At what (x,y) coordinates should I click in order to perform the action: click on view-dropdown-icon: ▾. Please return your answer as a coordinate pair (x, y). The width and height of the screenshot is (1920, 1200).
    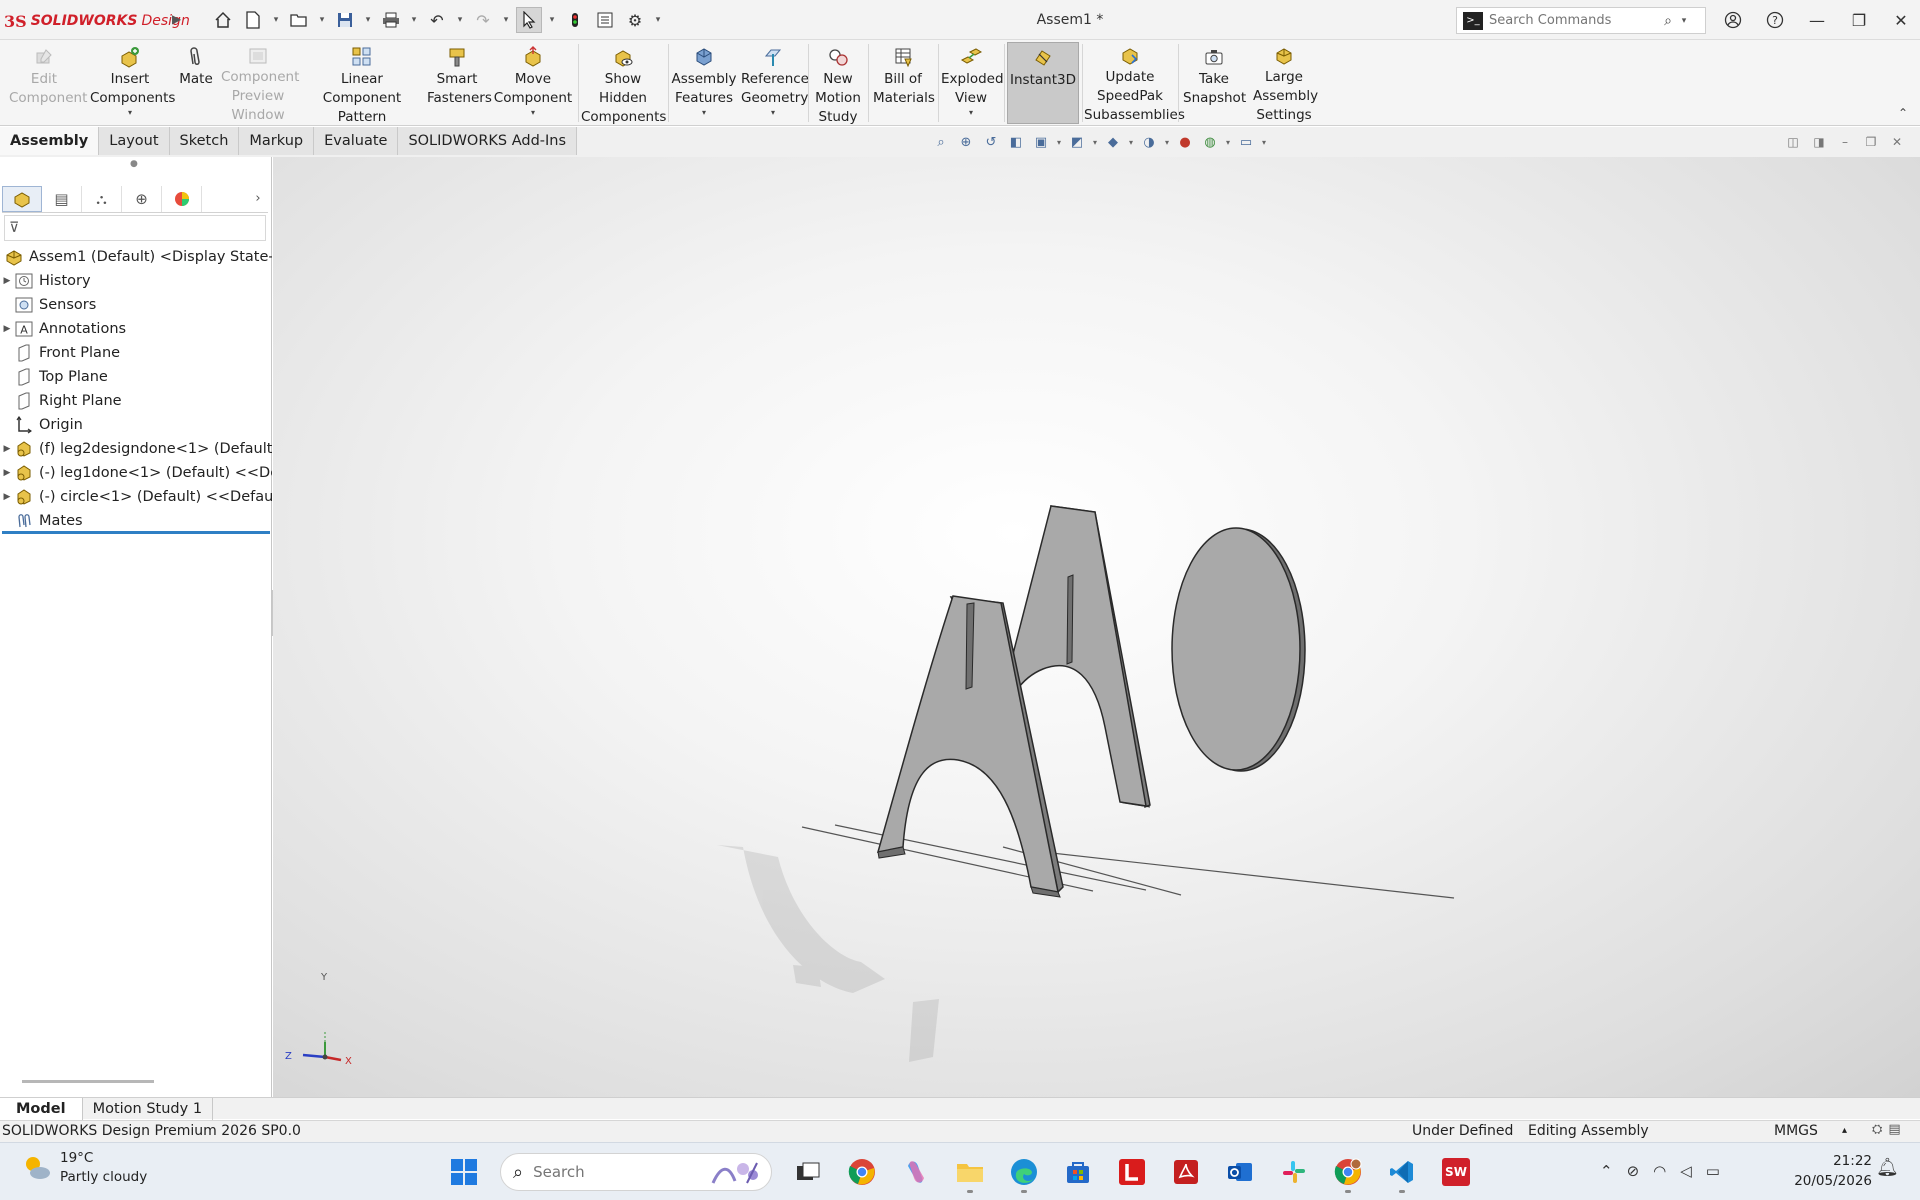
    Looking at the image, I should click on (1059, 142).